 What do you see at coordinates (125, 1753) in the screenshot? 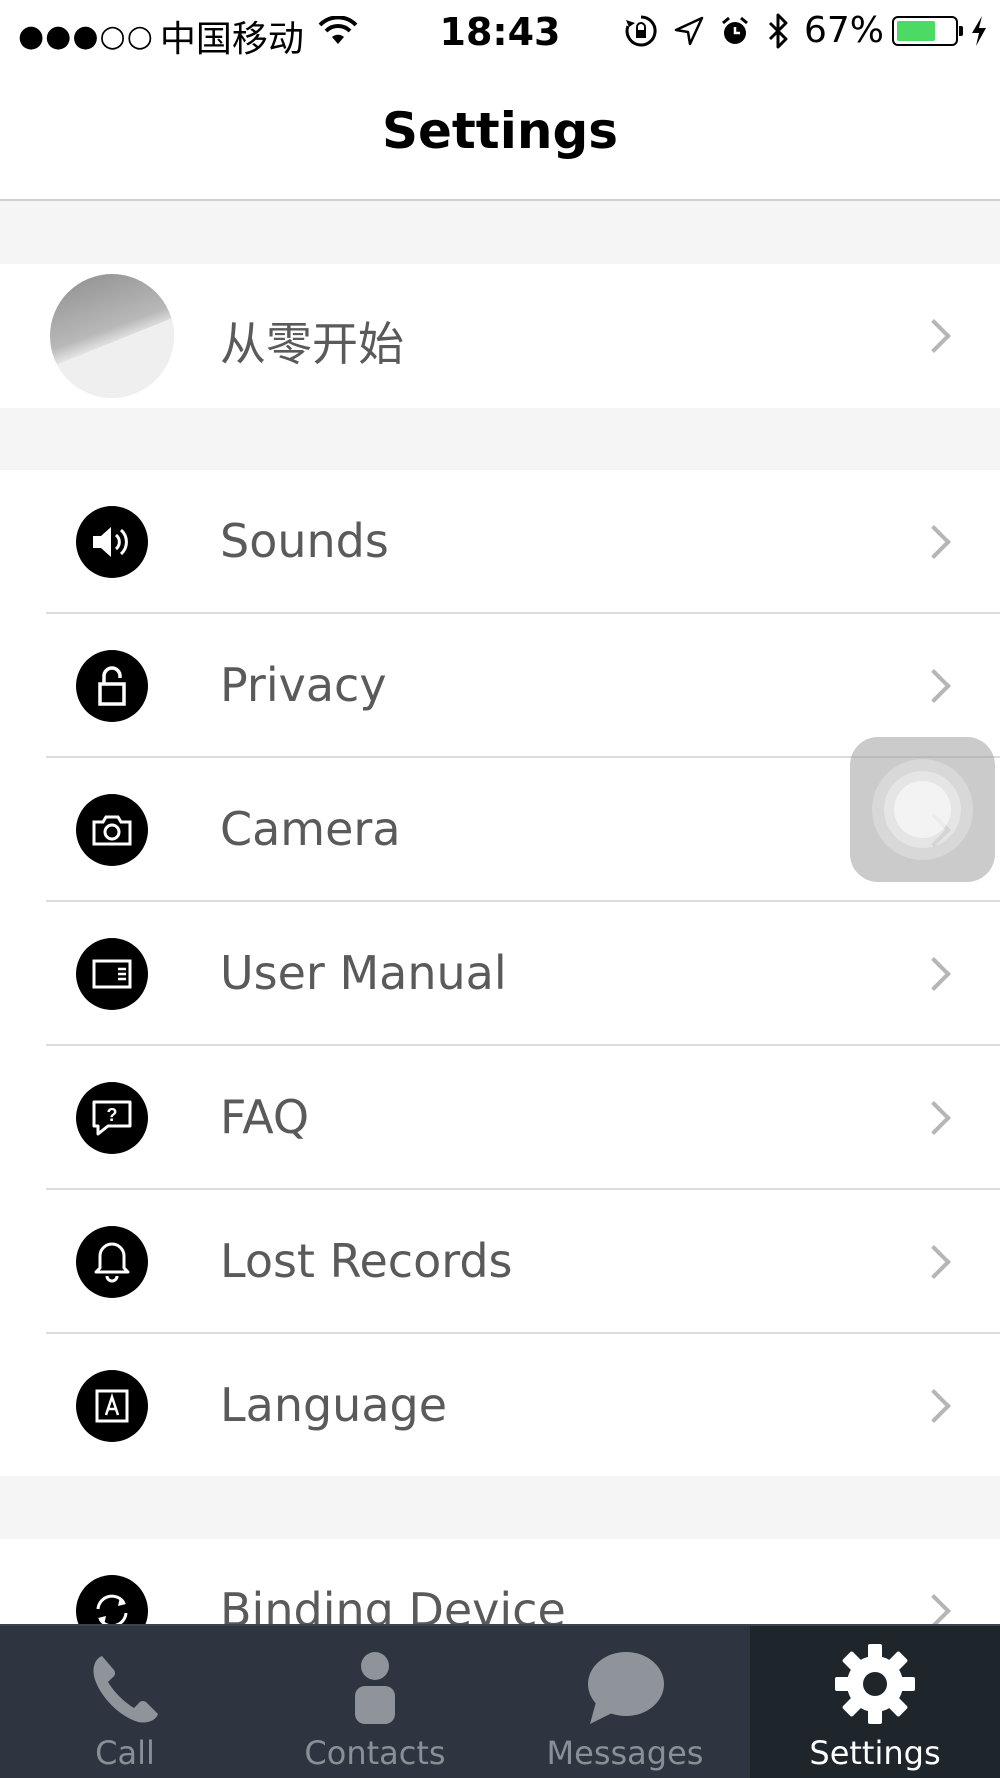
I see `tab-label: Call` at bounding box center [125, 1753].